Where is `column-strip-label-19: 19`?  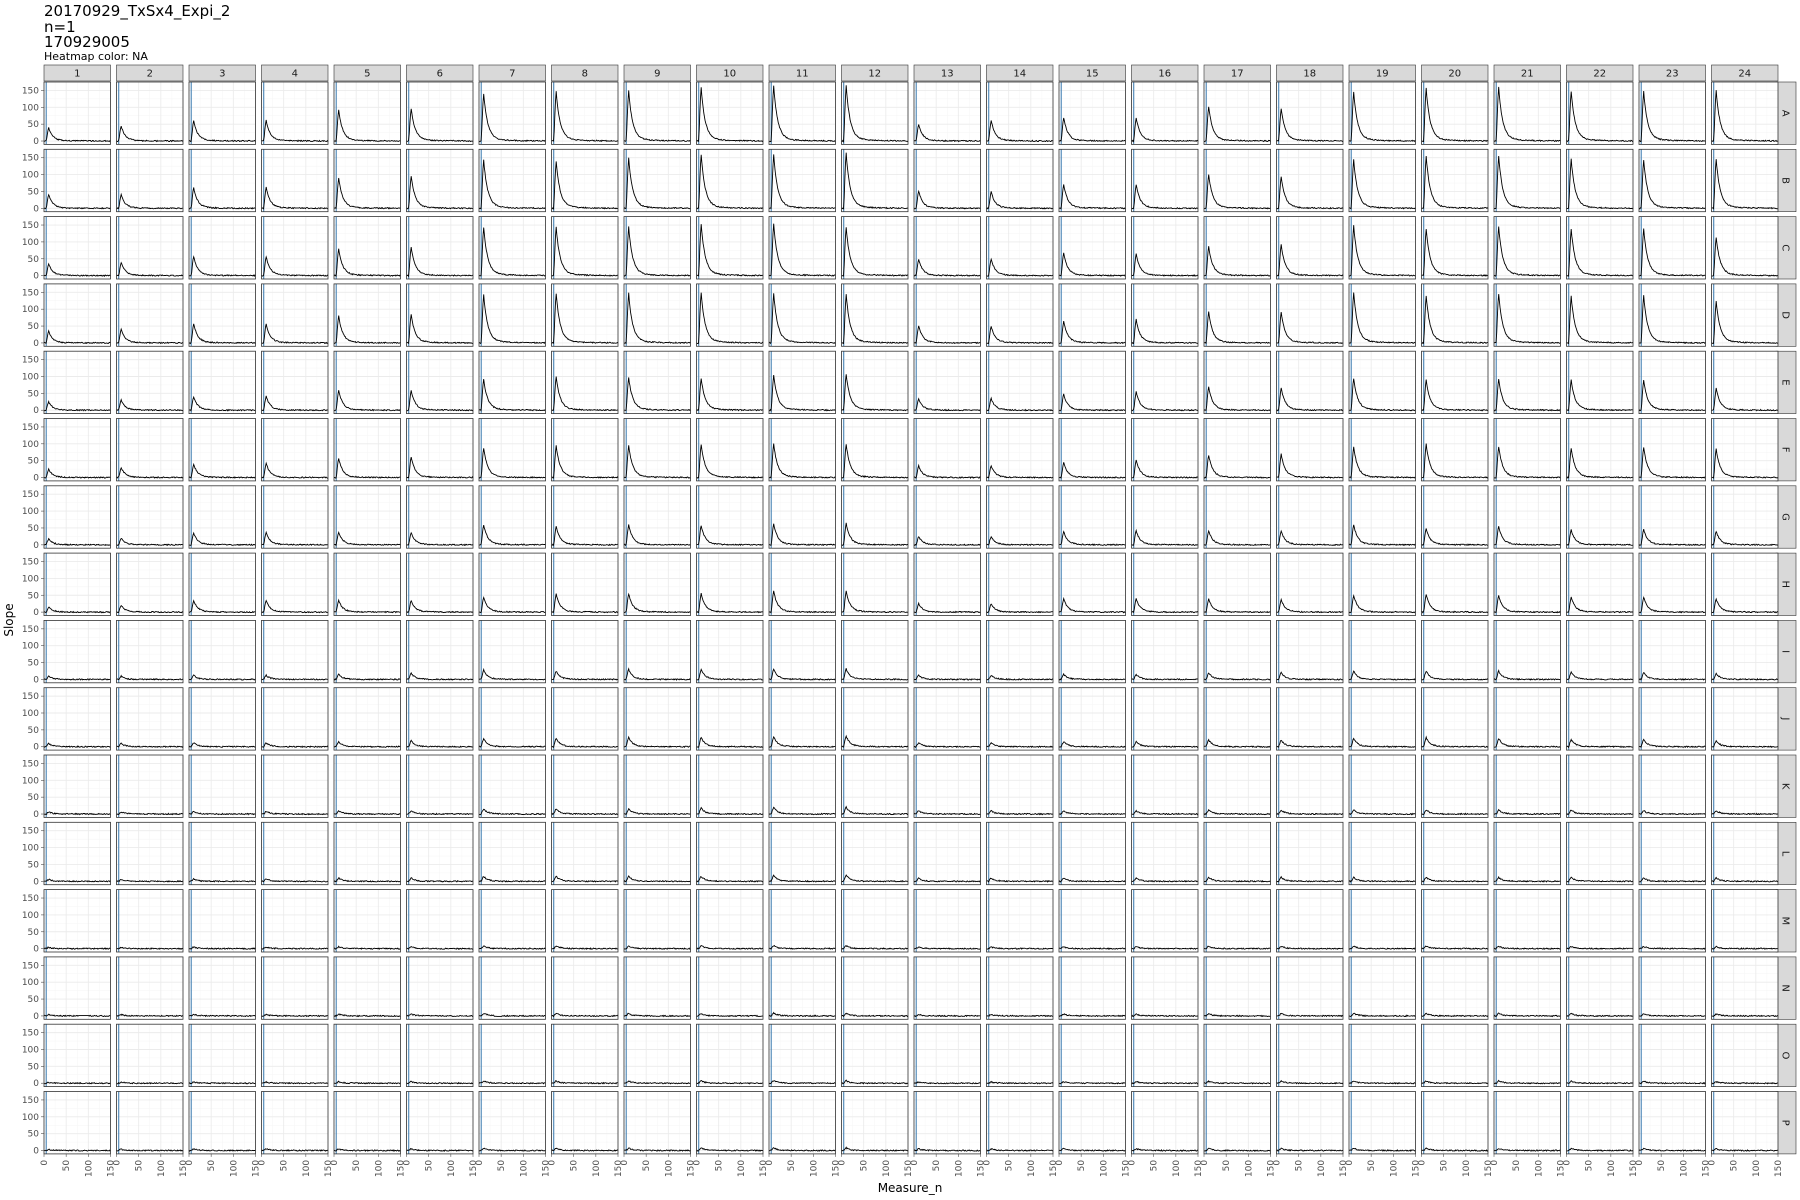
column-strip-label-19: 19 is located at coordinates (1382, 74).